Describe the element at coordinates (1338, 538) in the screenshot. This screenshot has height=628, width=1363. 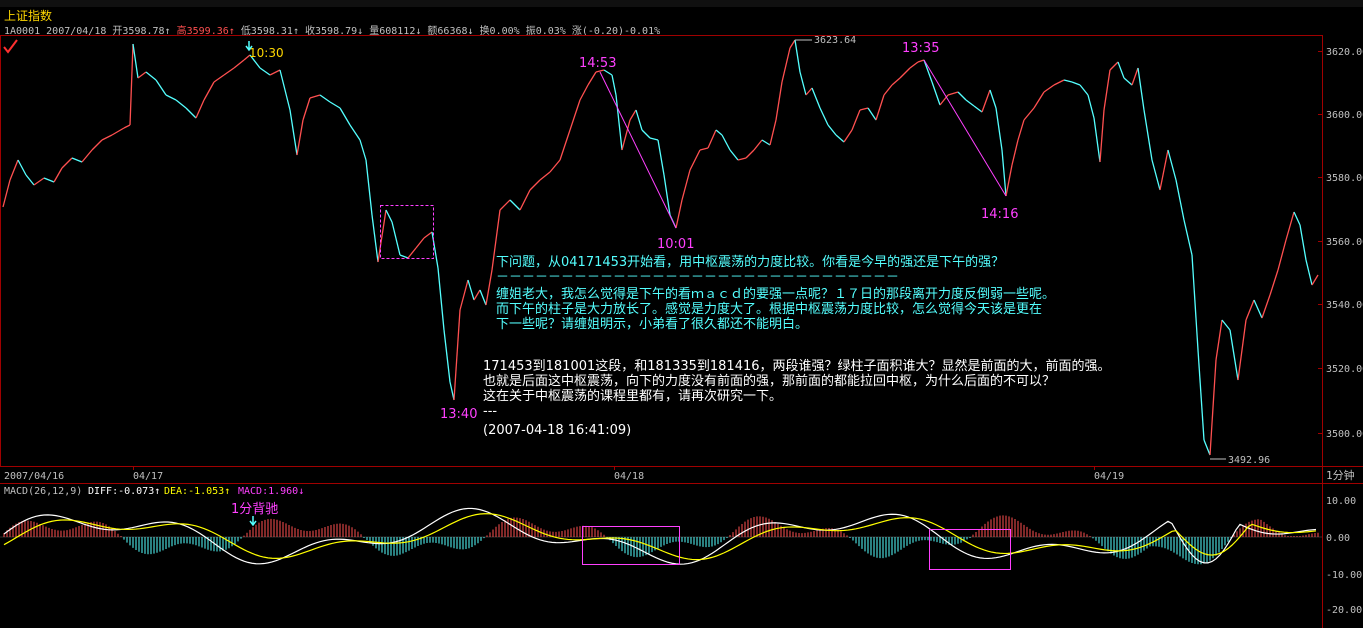
I see `macd-tick: 0.00` at that location.